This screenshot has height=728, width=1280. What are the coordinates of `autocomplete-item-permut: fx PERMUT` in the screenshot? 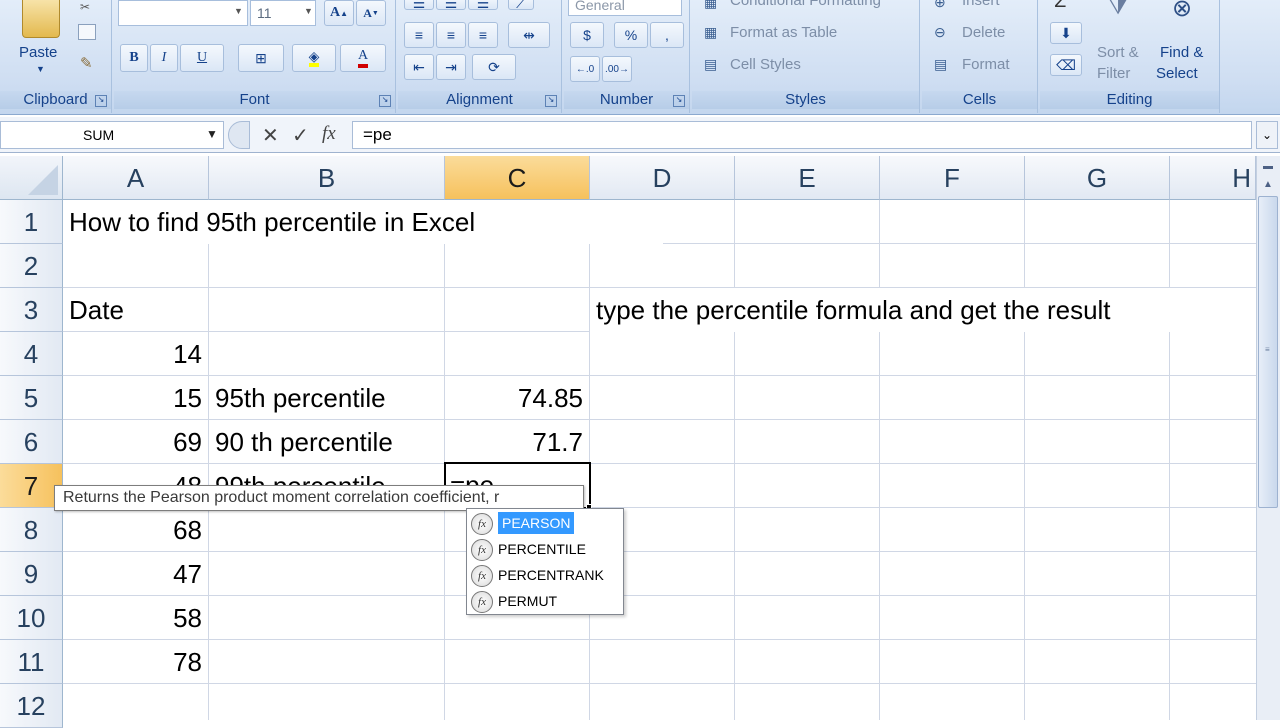 It's located at (546, 601).